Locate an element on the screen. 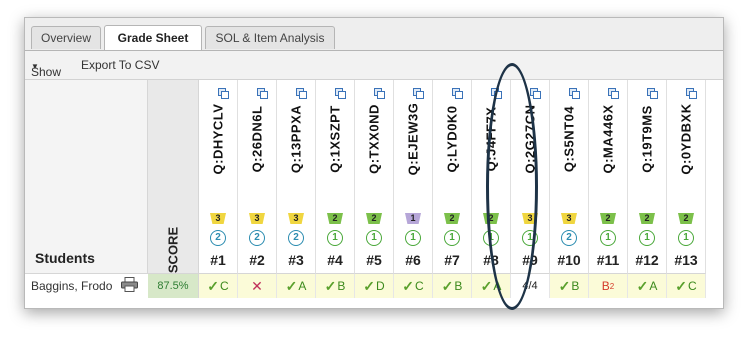  question-id-text: Q:EJEW3G is located at coordinates (413, 139).